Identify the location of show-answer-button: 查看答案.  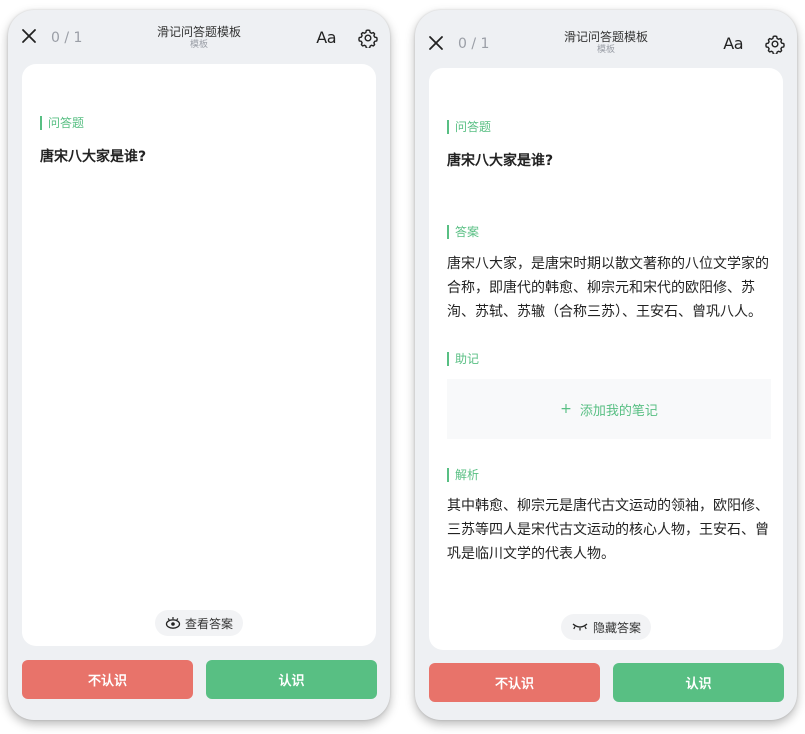
(199, 623).